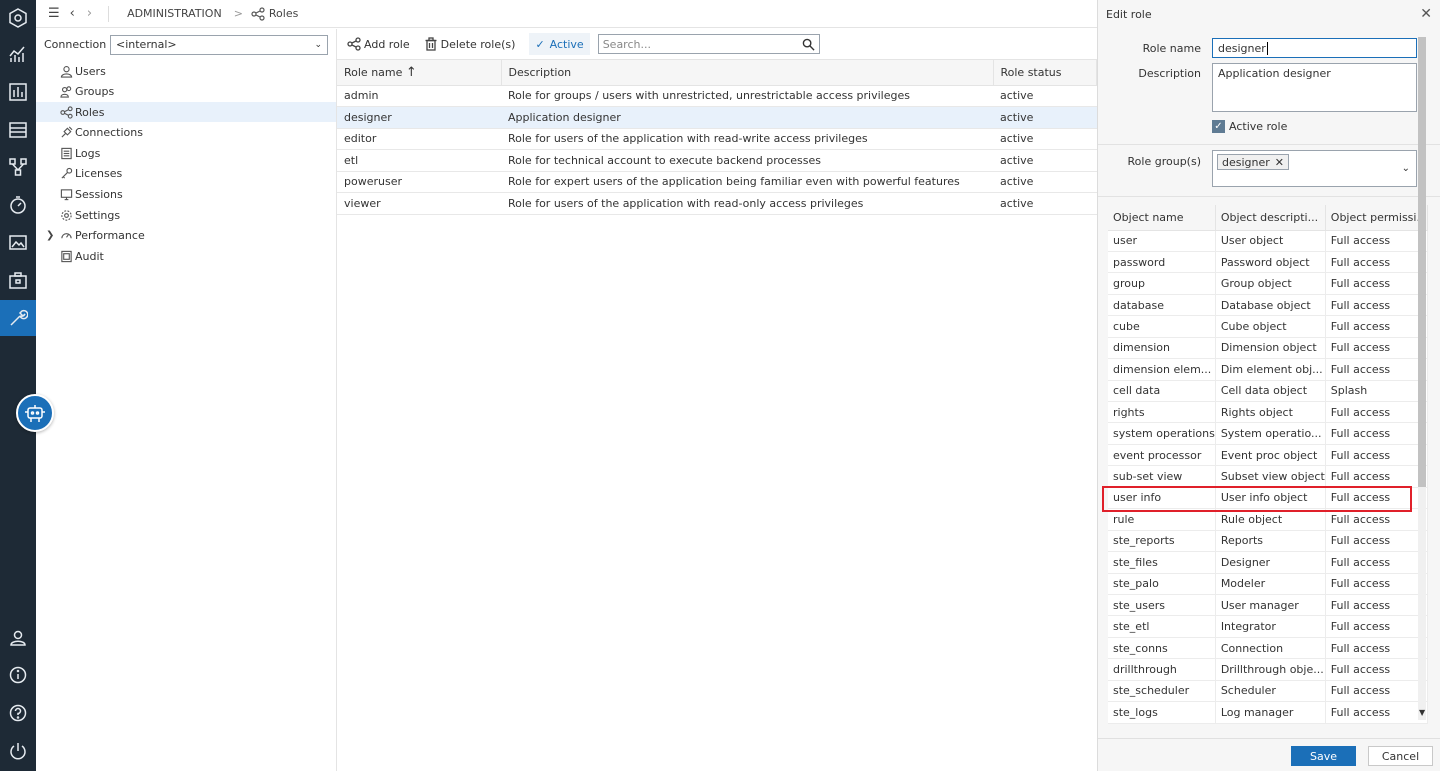 The width and height of the screenshot is (1440, 771). I want to click on tree-item-sessions: Sessions, so click(186, 194).